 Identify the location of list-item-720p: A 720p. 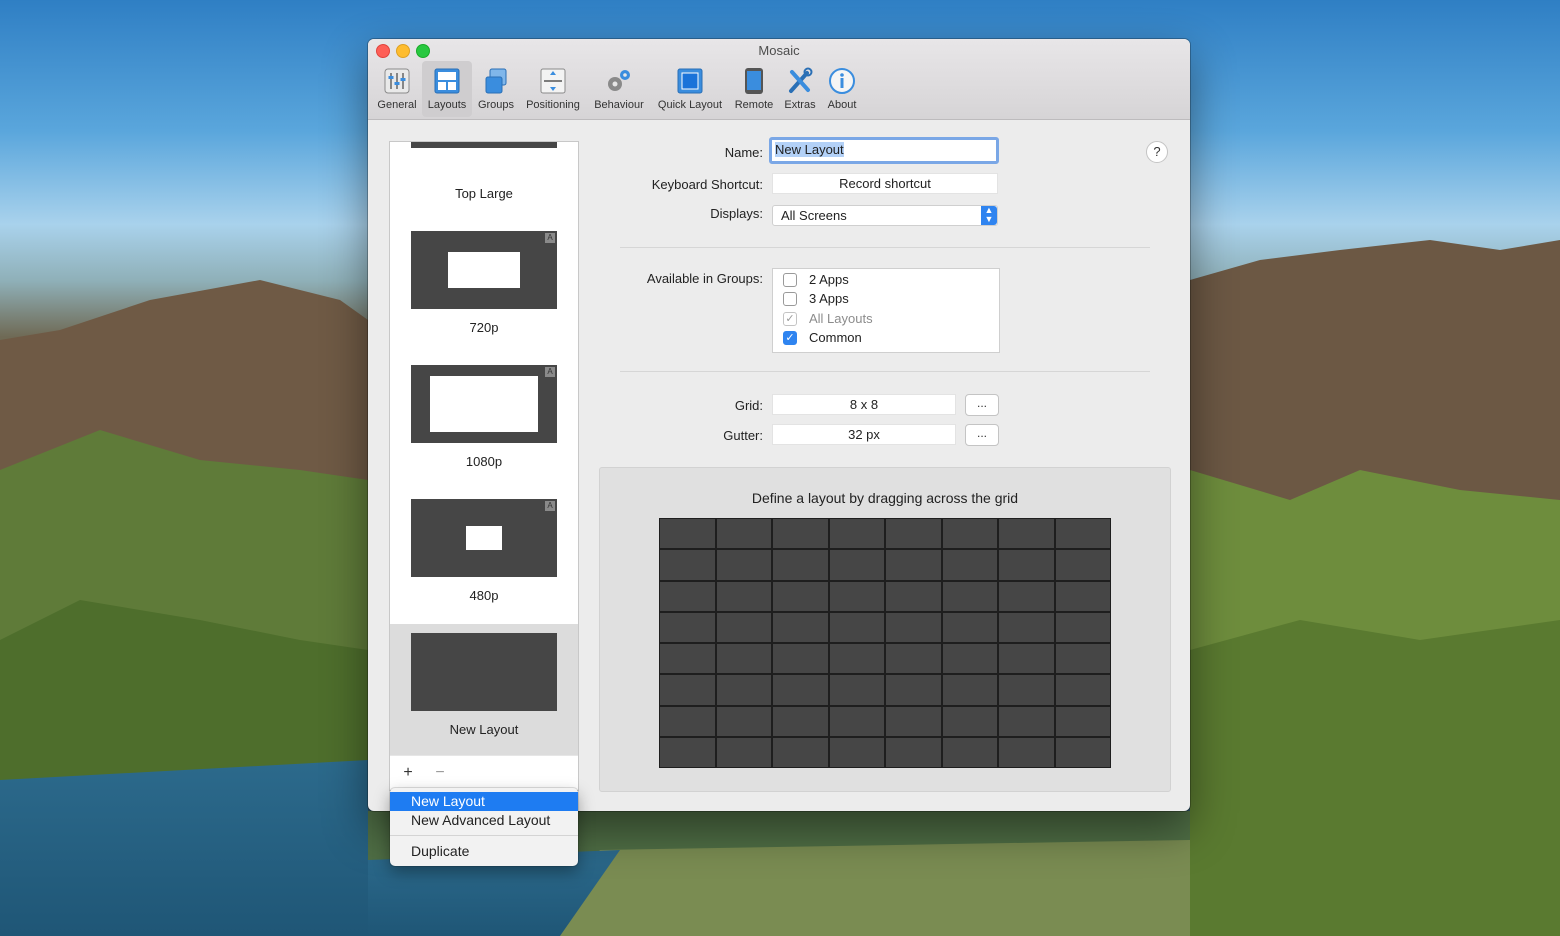
(484, 289).